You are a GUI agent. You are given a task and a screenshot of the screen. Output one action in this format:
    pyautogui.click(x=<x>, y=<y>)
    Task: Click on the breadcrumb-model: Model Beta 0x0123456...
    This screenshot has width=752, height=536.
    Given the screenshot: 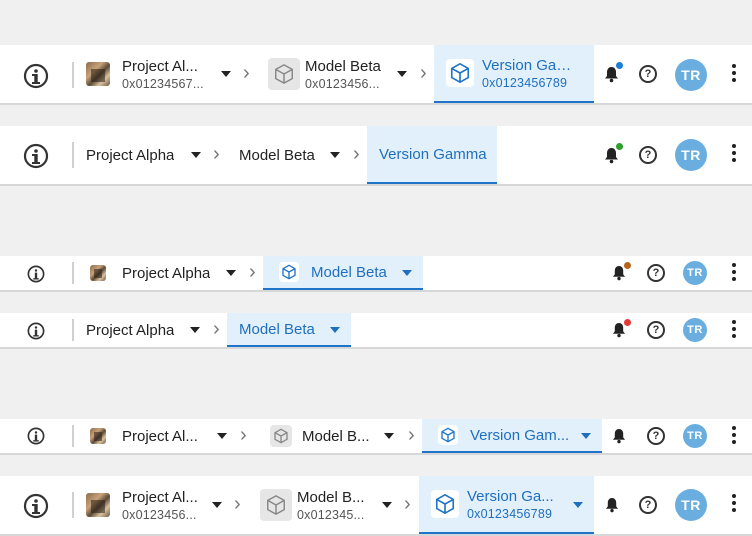 What is the action you would take?
    pyautogui.click(x=343, y=74)
    